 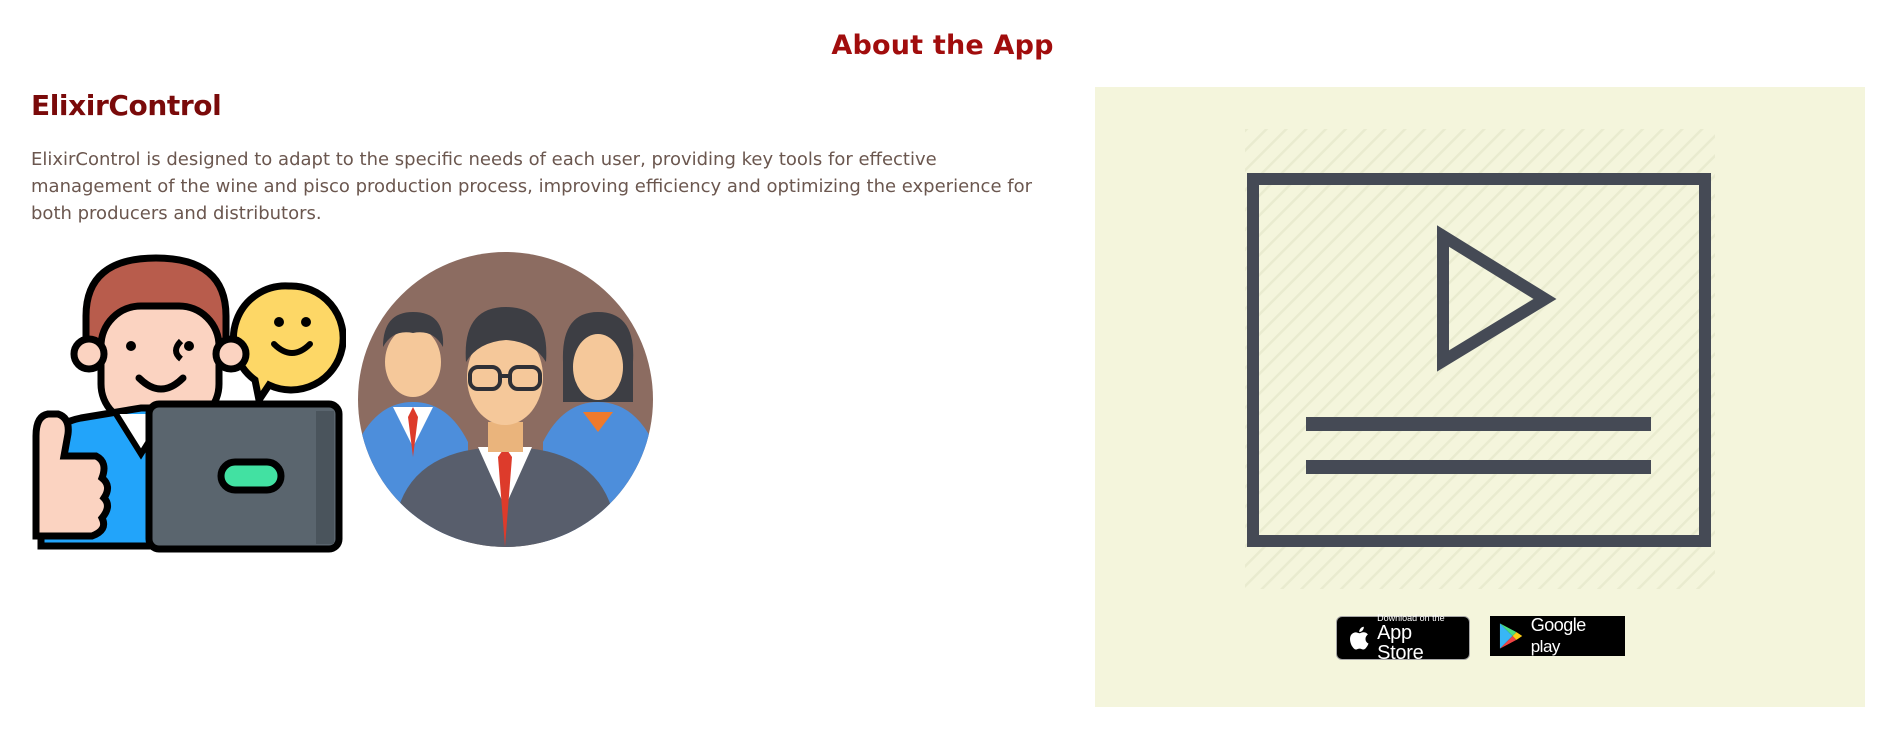 What do you see at coordinates (1359, 638) in the screenshot?
I see `apple-icon` at bounding box center [1359, 638].